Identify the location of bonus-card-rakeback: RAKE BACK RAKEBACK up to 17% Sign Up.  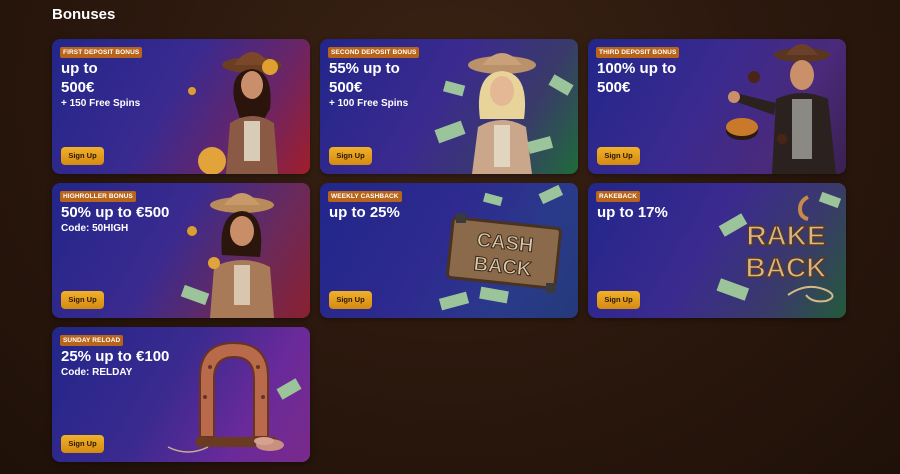
(717, 250).